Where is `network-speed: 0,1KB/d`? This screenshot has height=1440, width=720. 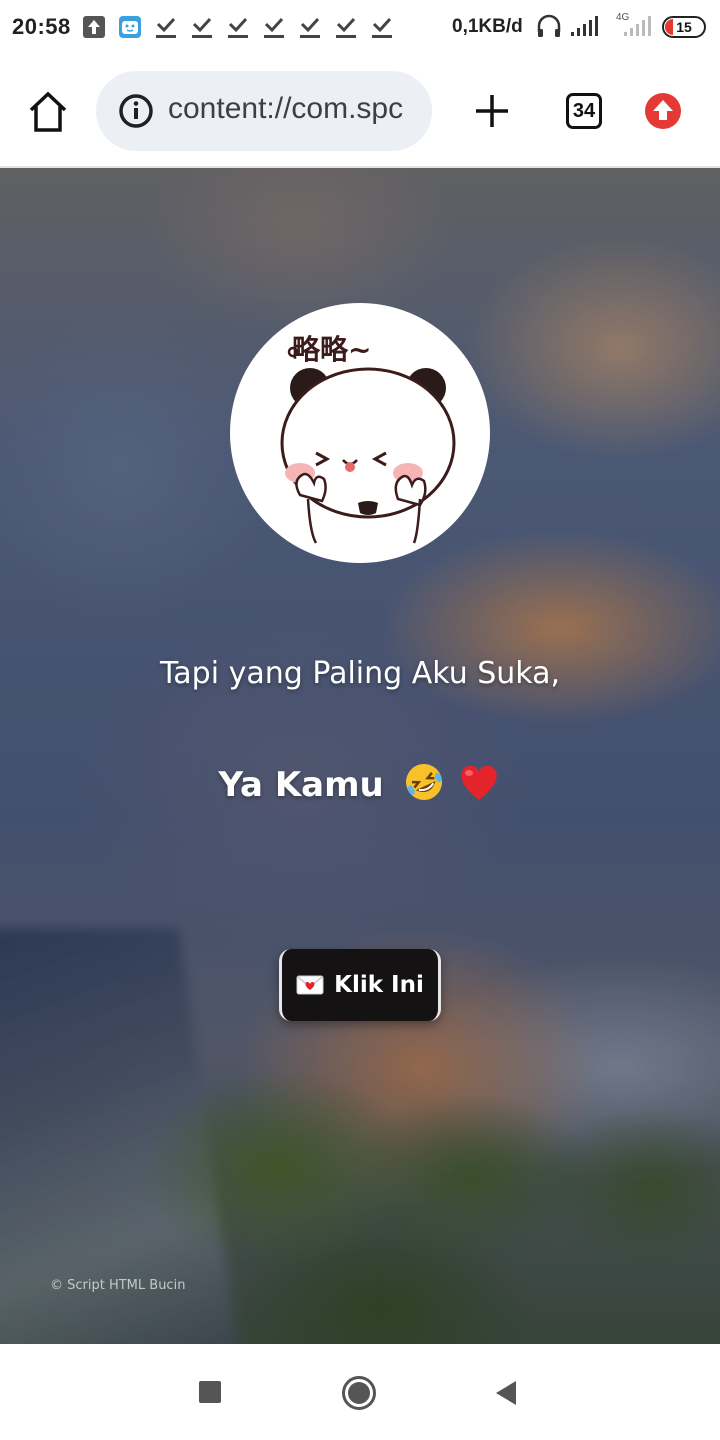
network-speed: 0,1KB/d is located at coordinates (487, 26).